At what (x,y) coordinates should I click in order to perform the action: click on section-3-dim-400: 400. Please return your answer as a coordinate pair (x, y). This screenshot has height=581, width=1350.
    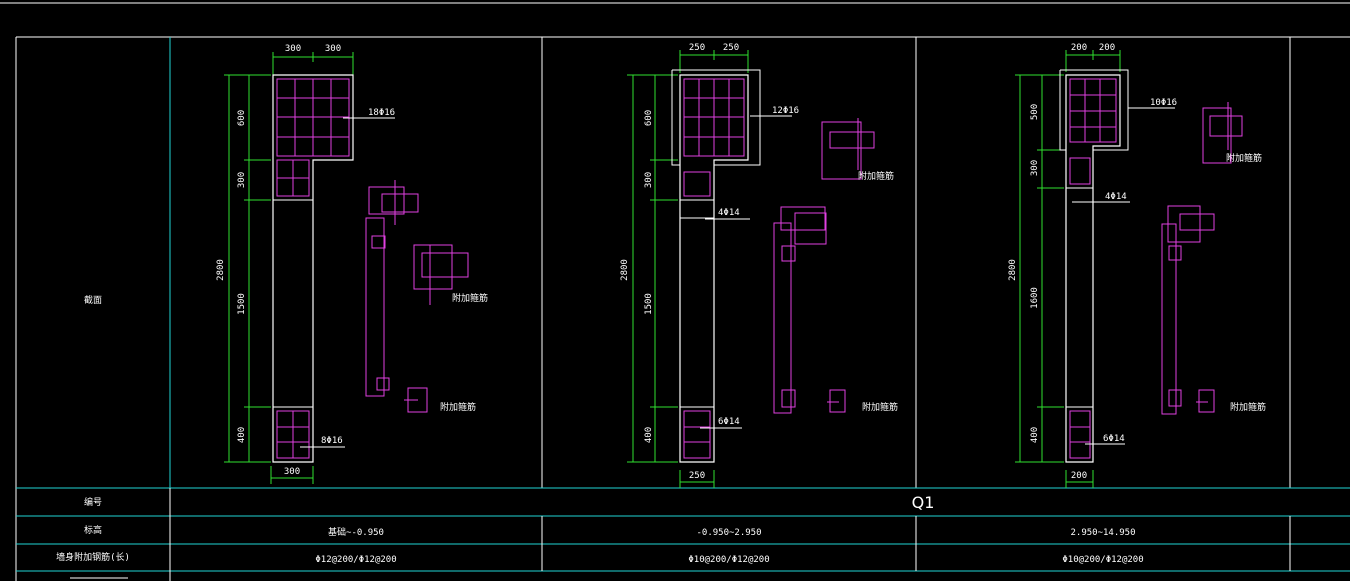
    Looking at the image, I should click on (1035, 435).